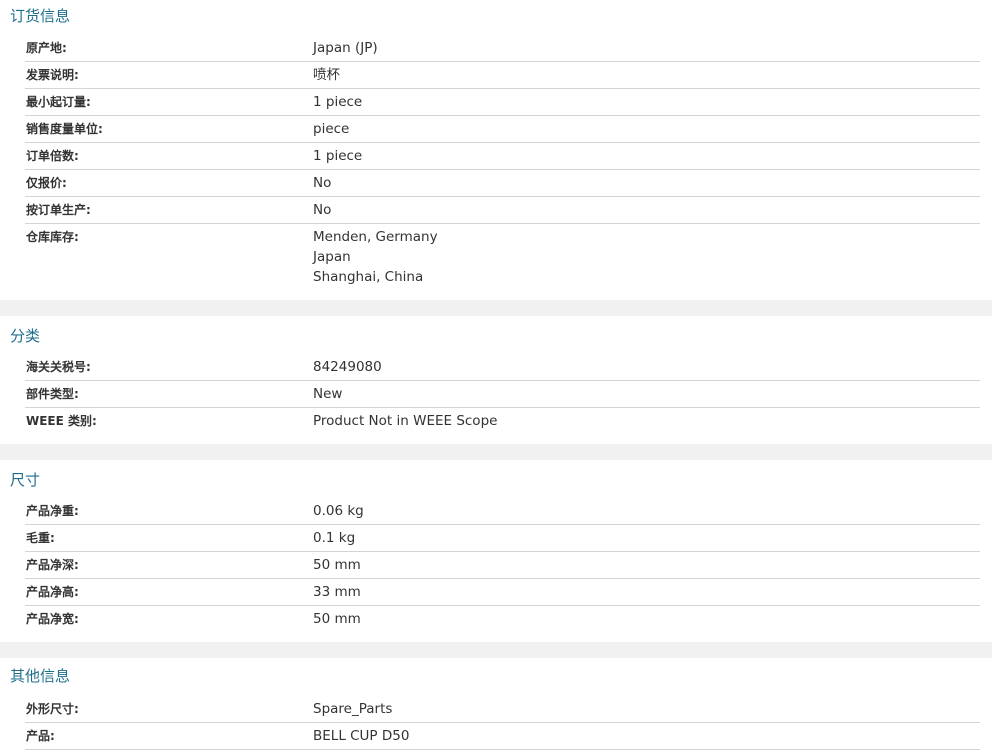 The width and height of the screenshot is (992, 750). I want to click on row-value: 0.1 kg, so click(334, 538).